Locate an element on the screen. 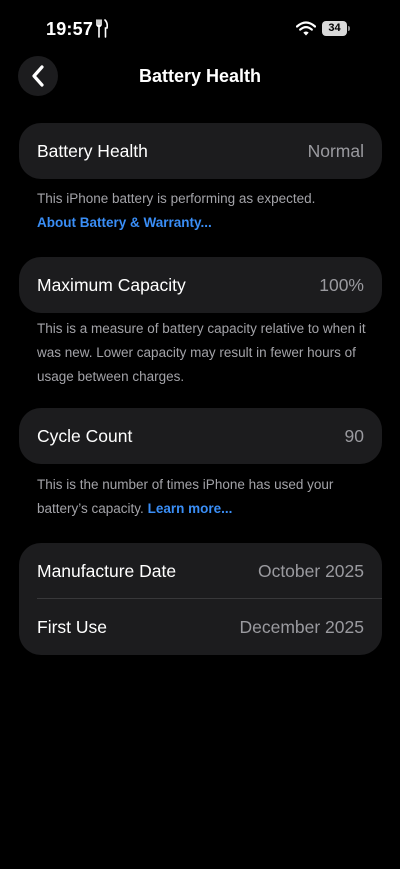 The width and height of the screenshot is (400, 869). cycle-count-label: Cycle Count is located at coordinates (85, 435).